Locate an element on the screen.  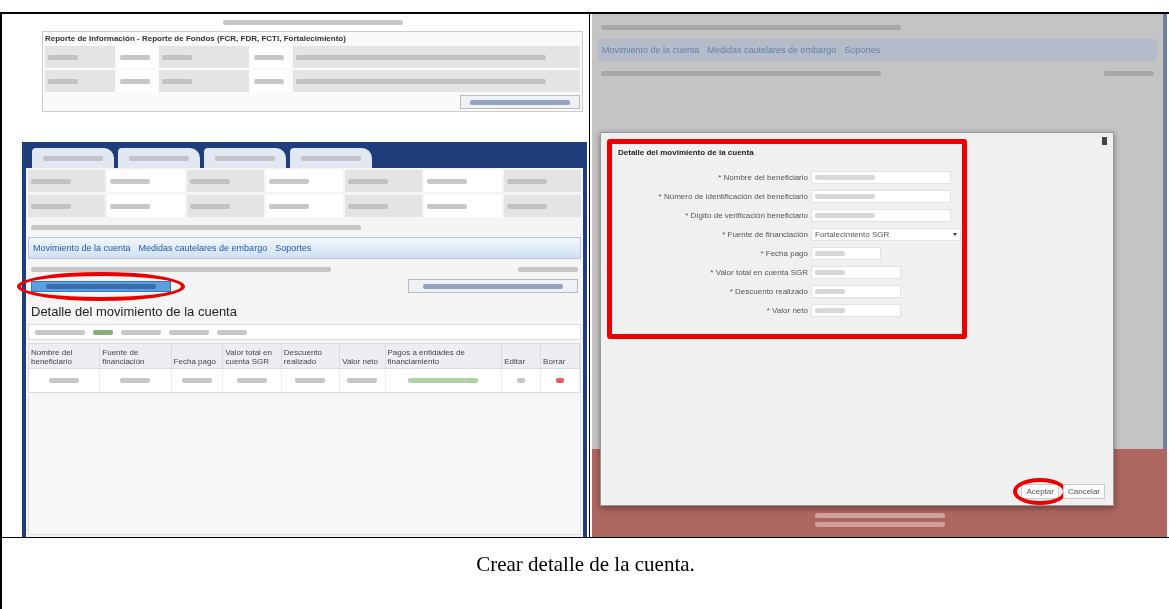
column-header: Pagos a entidades de financiamiento is located at coordinates (444, 356).